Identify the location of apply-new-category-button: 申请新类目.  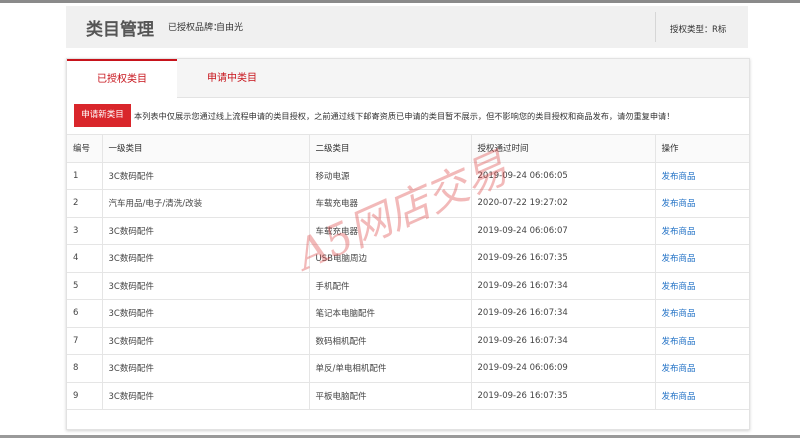
(102, 115).